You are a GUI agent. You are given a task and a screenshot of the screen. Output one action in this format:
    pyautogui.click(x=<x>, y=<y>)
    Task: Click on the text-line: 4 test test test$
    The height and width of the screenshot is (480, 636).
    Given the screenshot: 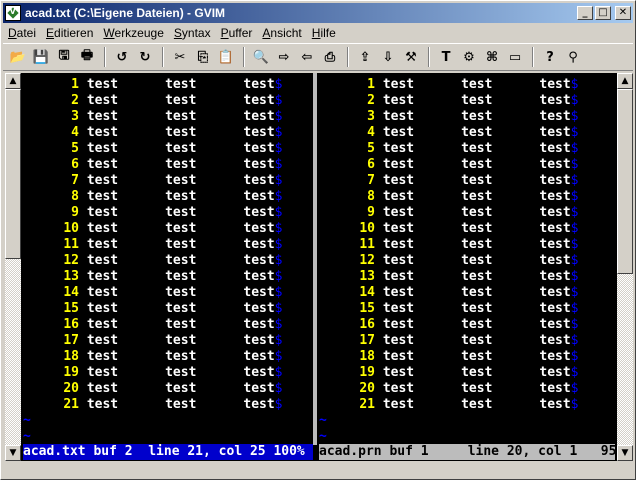 What is the action you would take?
    pyautogui.click(x=152, y=133)
    